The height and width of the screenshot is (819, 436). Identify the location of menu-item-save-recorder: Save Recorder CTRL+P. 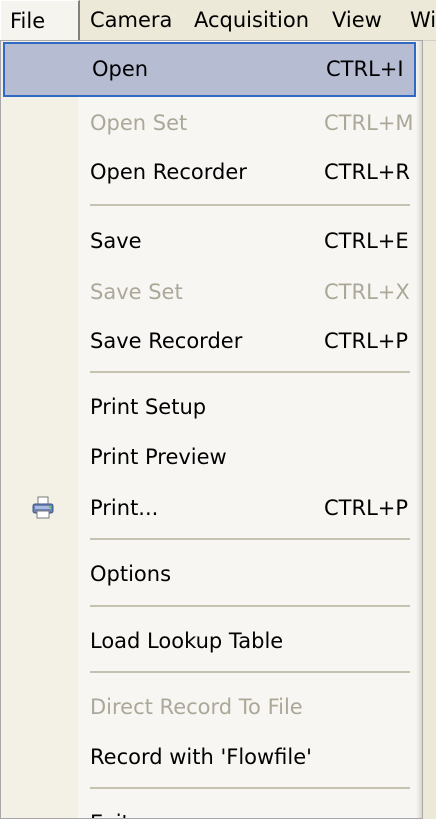
(208, 341).